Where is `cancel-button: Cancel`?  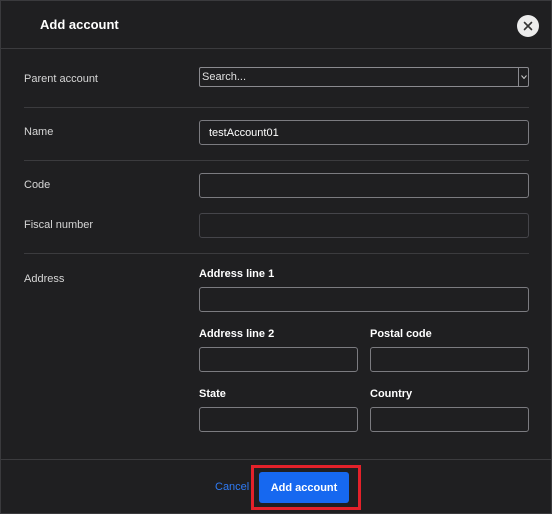 cancel-button: Cancel is located at coordinates (232, 487).